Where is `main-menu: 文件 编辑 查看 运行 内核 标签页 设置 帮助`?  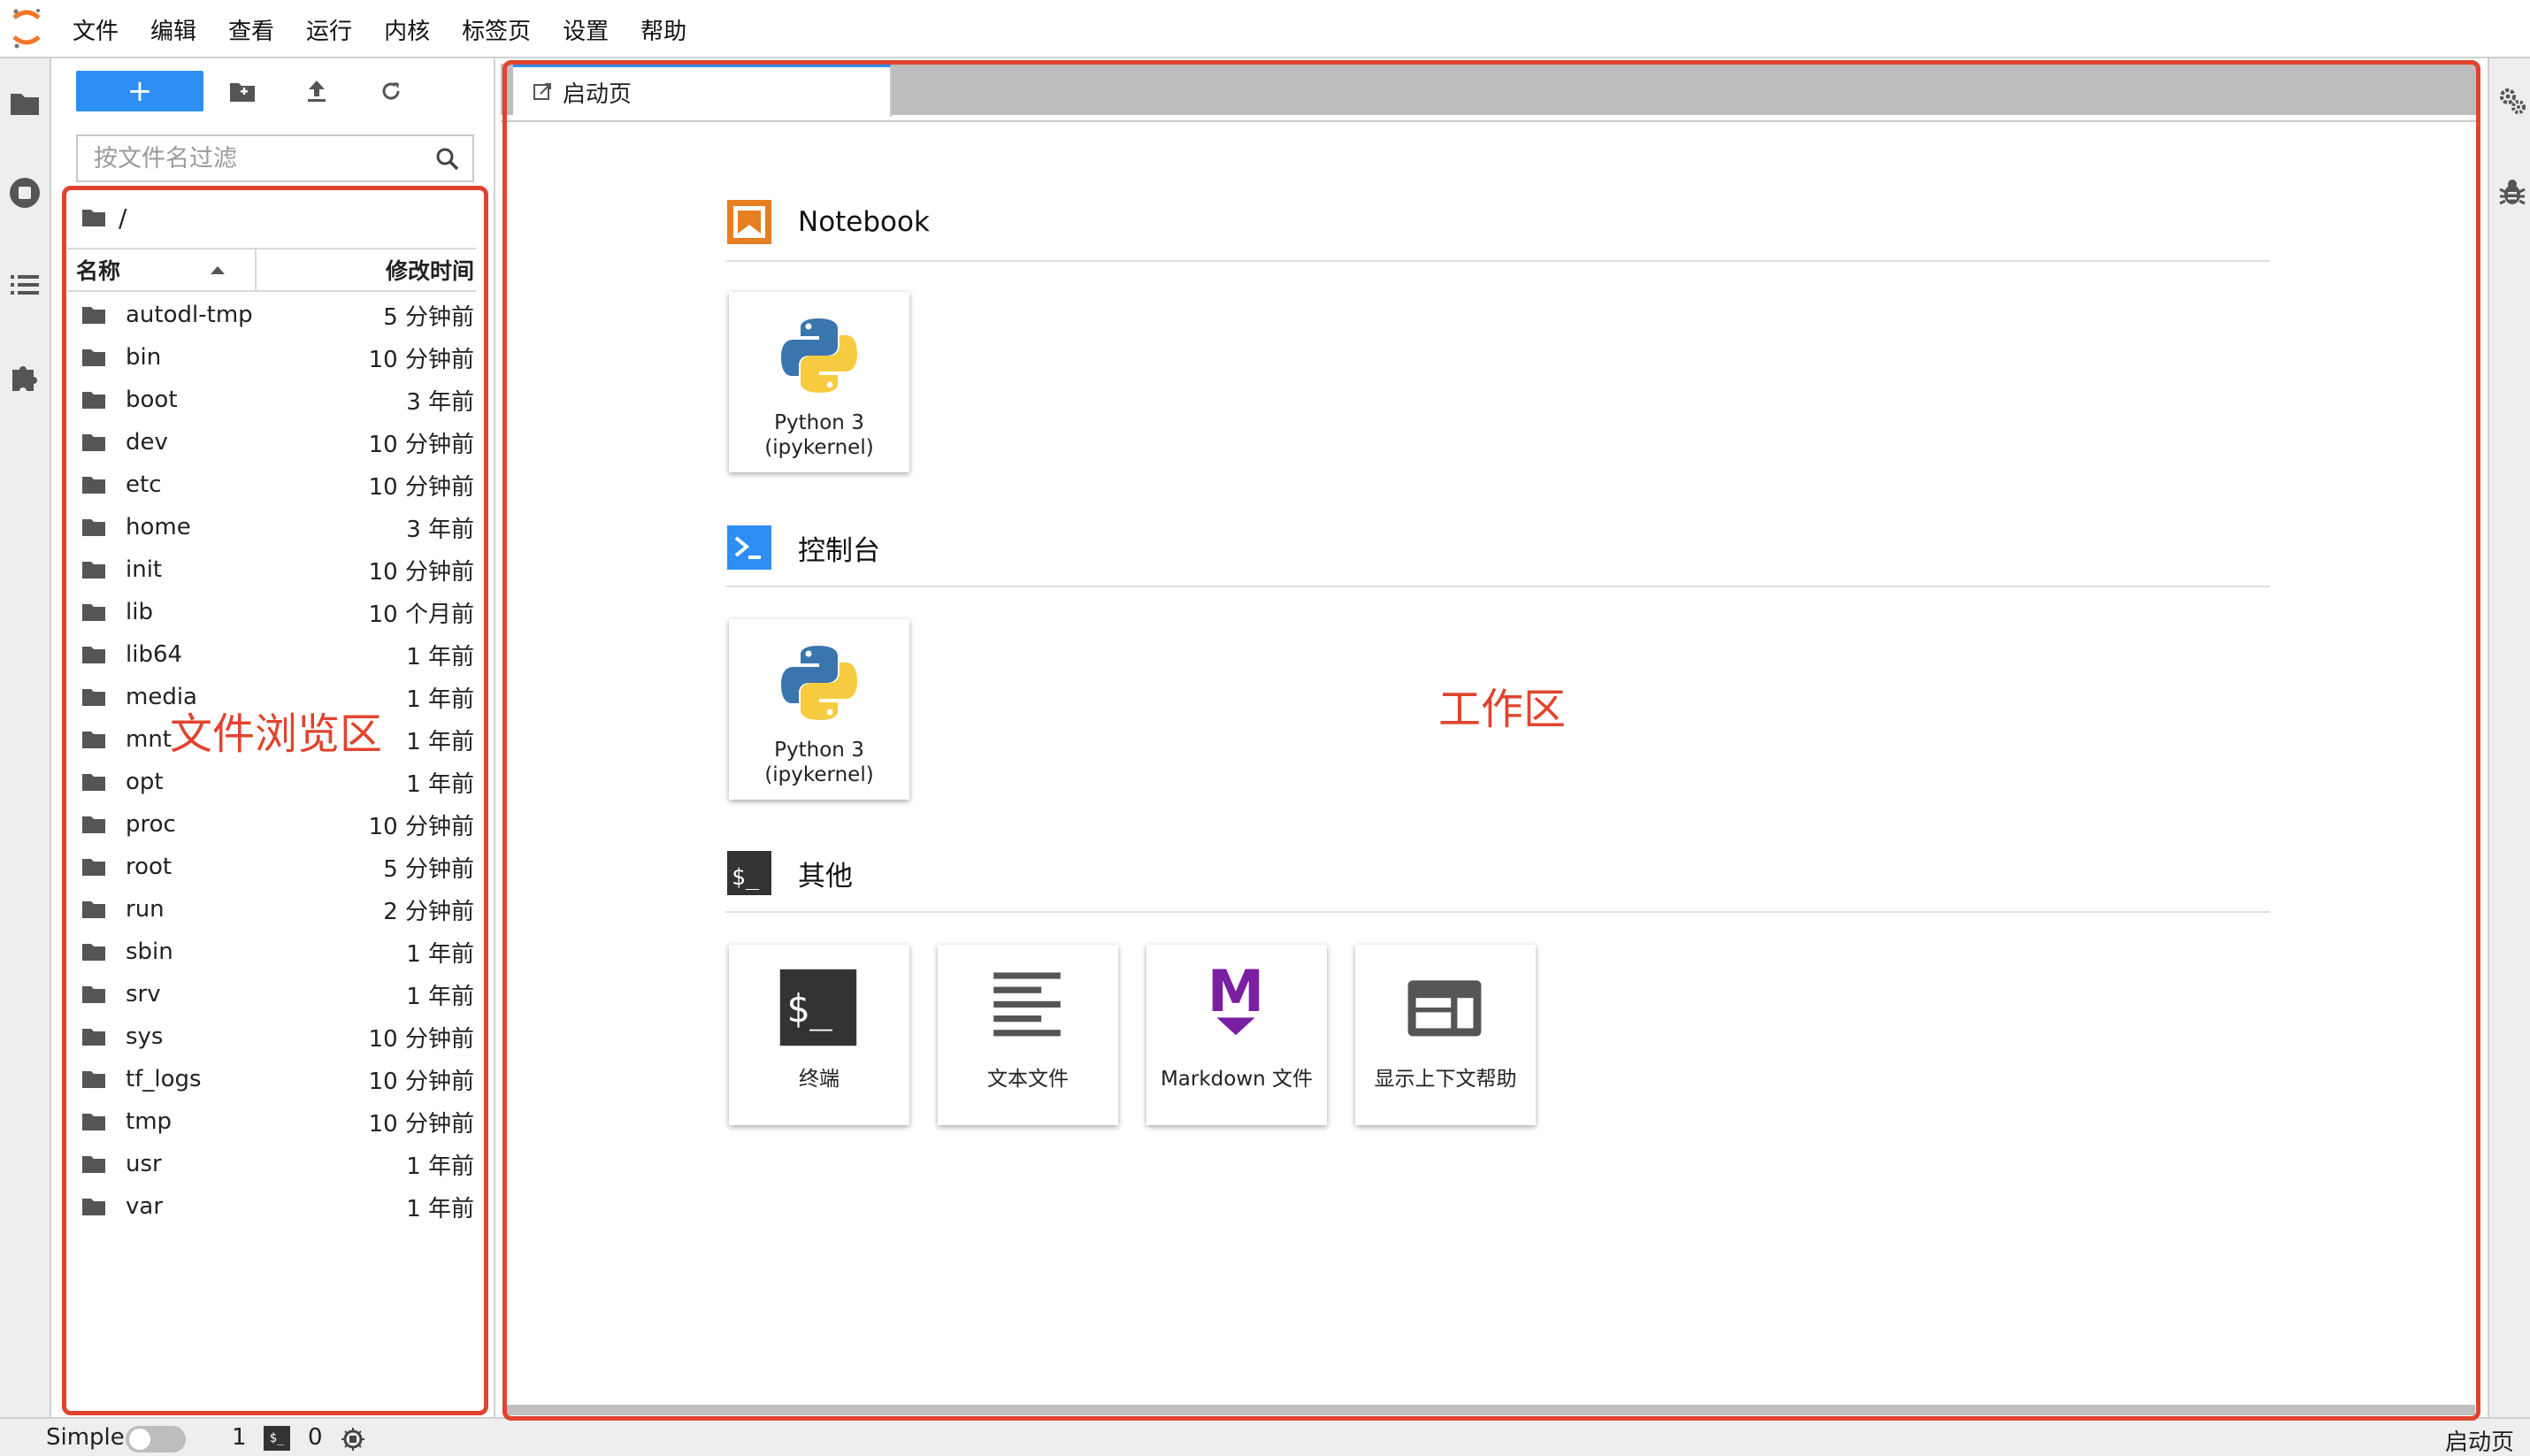
main-menu: 文件 编辑 查看 运行 内核 标签页 设置 帮助 is located at coordinates (395, 29).